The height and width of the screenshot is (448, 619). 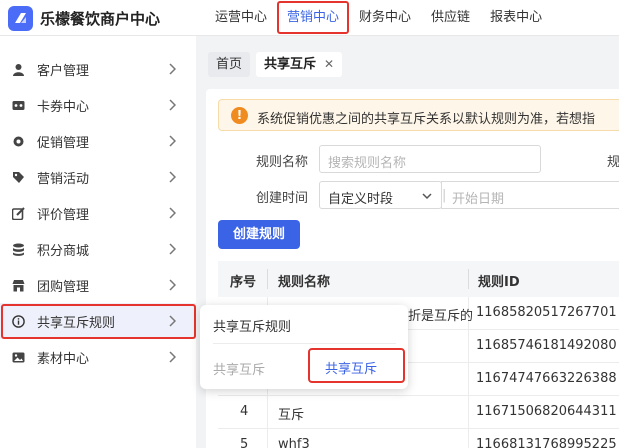 I want to click on tab-current: 共享互斥 ✕, so click(x=299, y=64).